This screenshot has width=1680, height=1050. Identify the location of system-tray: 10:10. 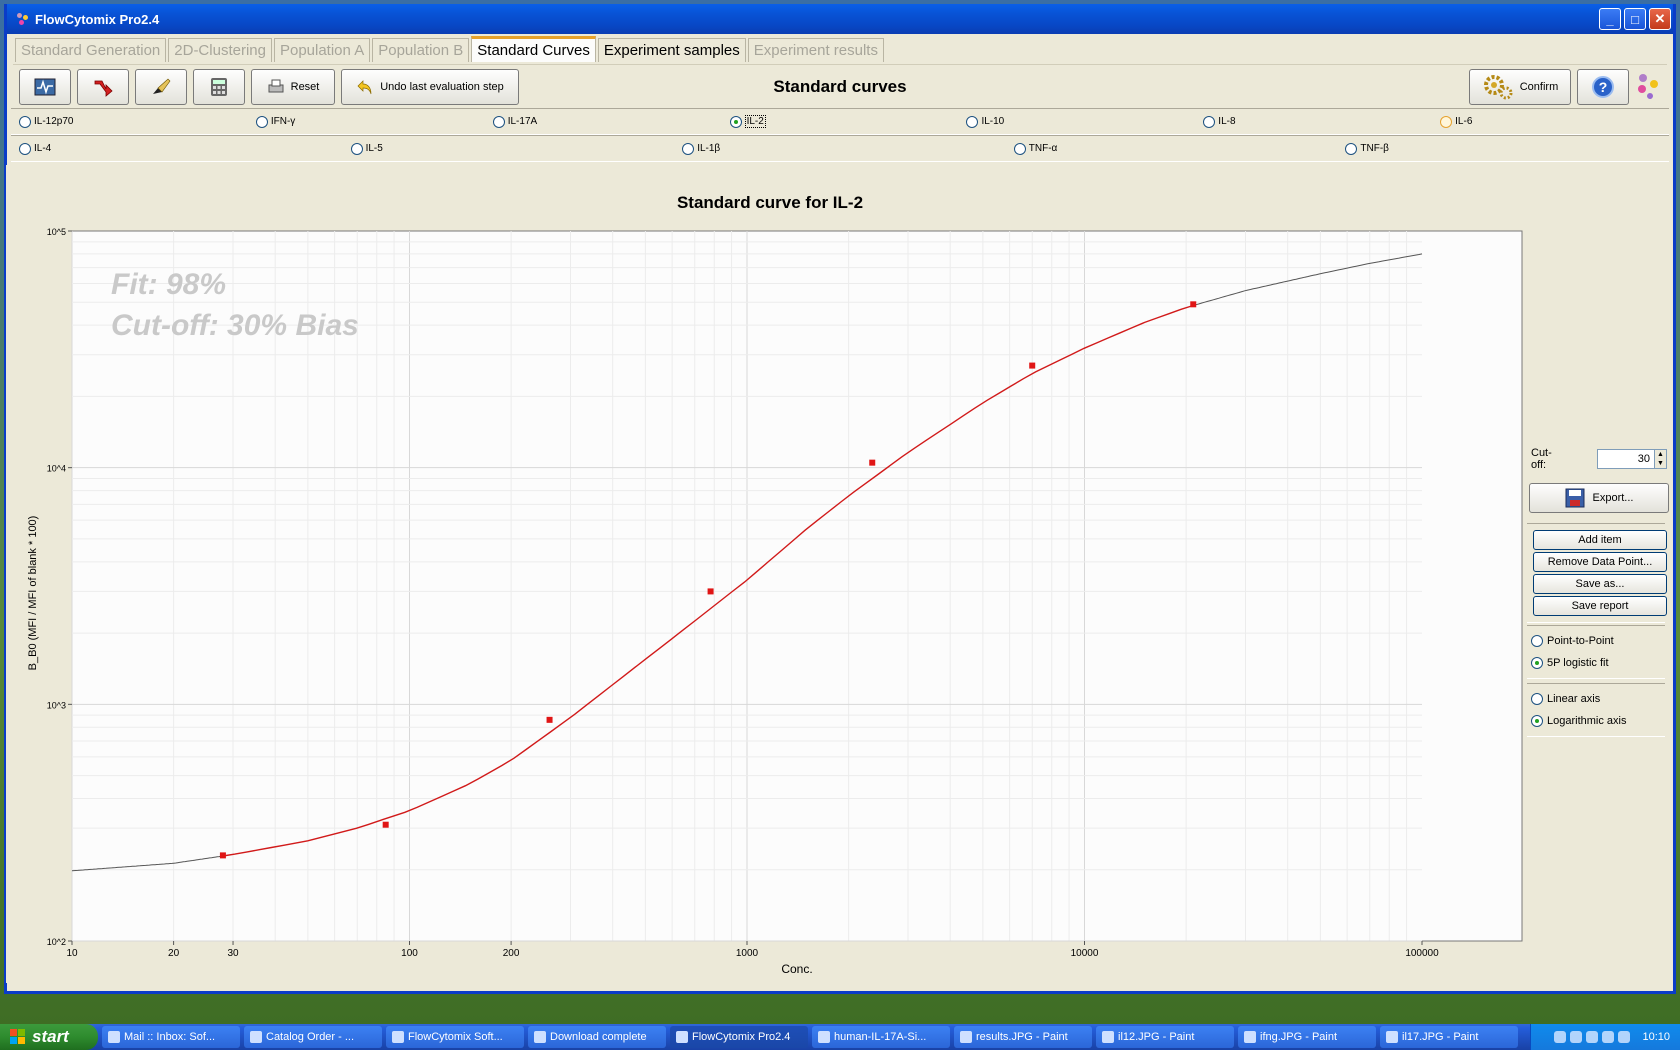
(1605, 1037).